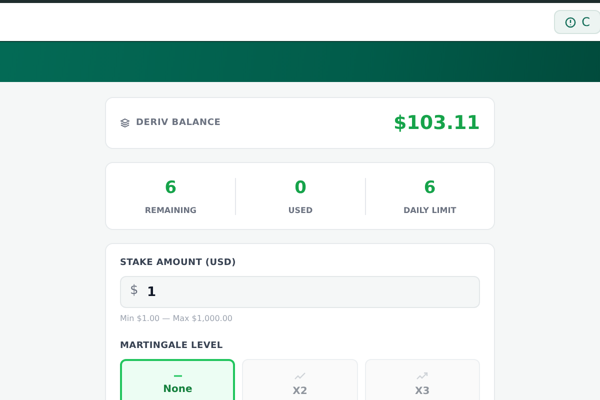 The width and height of the screenshot is (600, 400). Describe the element at coordinates (170, 210) in the screenshot. I see `stat-label: REMAINING` at that location.